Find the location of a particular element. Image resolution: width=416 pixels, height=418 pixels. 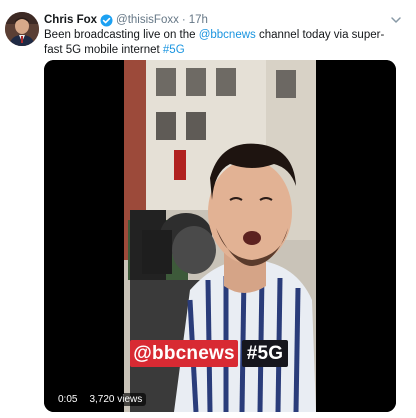

mention-link: @bbcnews is located at coordinates (227, 35).